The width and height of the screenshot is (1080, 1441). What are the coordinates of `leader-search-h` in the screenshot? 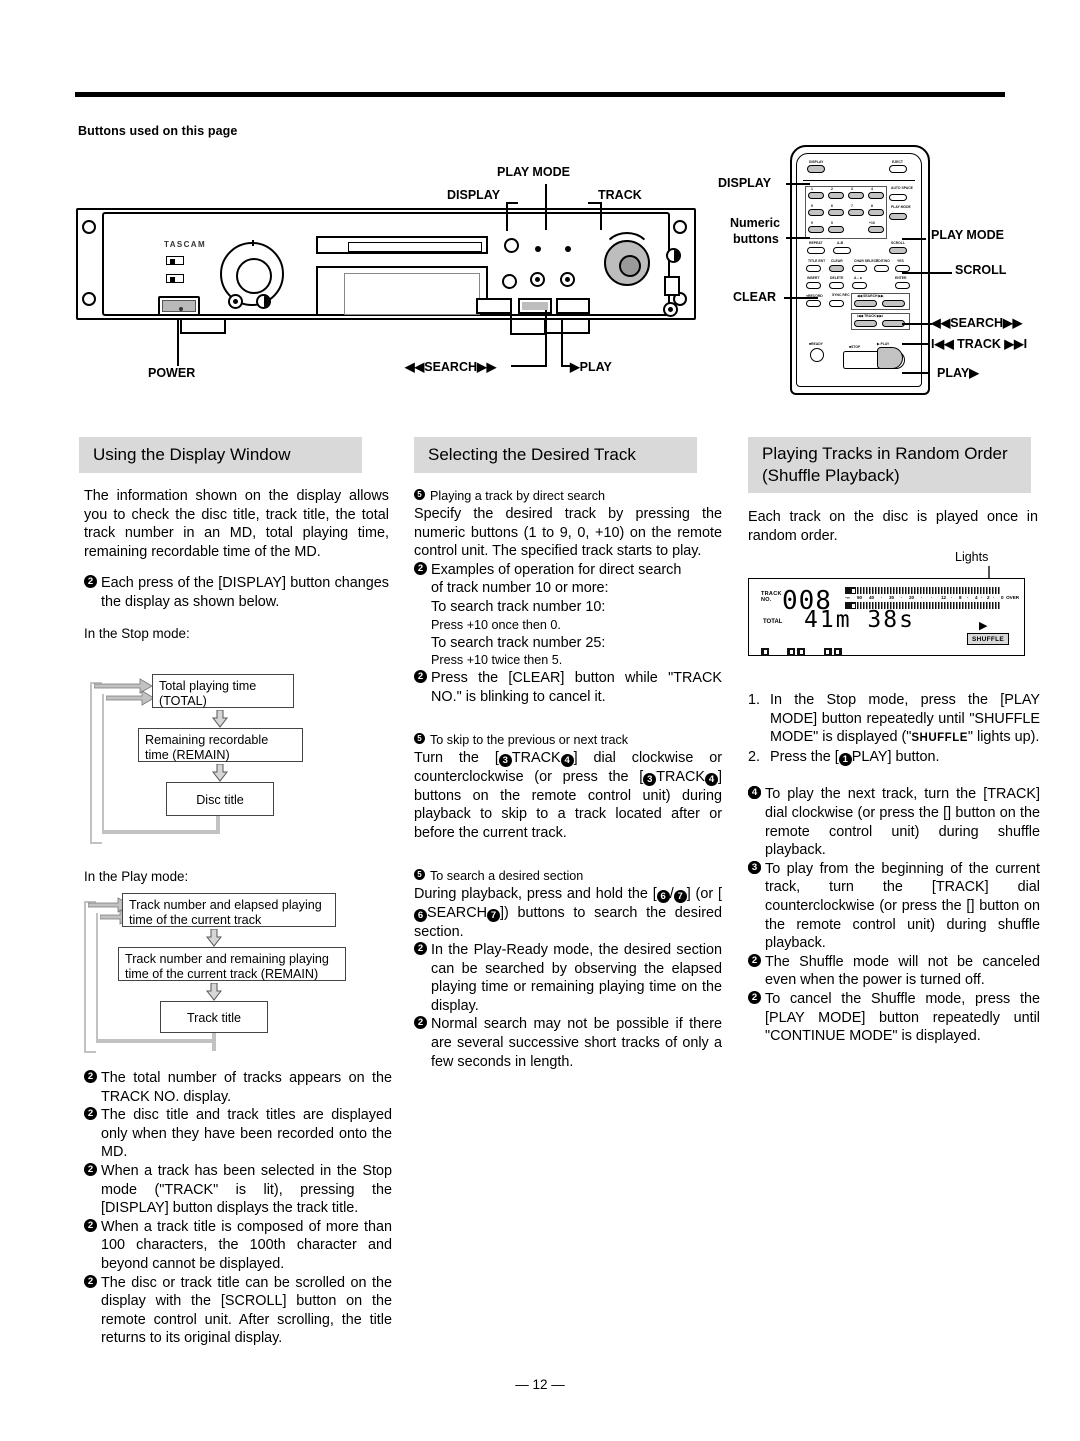 It's located at (529, 366).